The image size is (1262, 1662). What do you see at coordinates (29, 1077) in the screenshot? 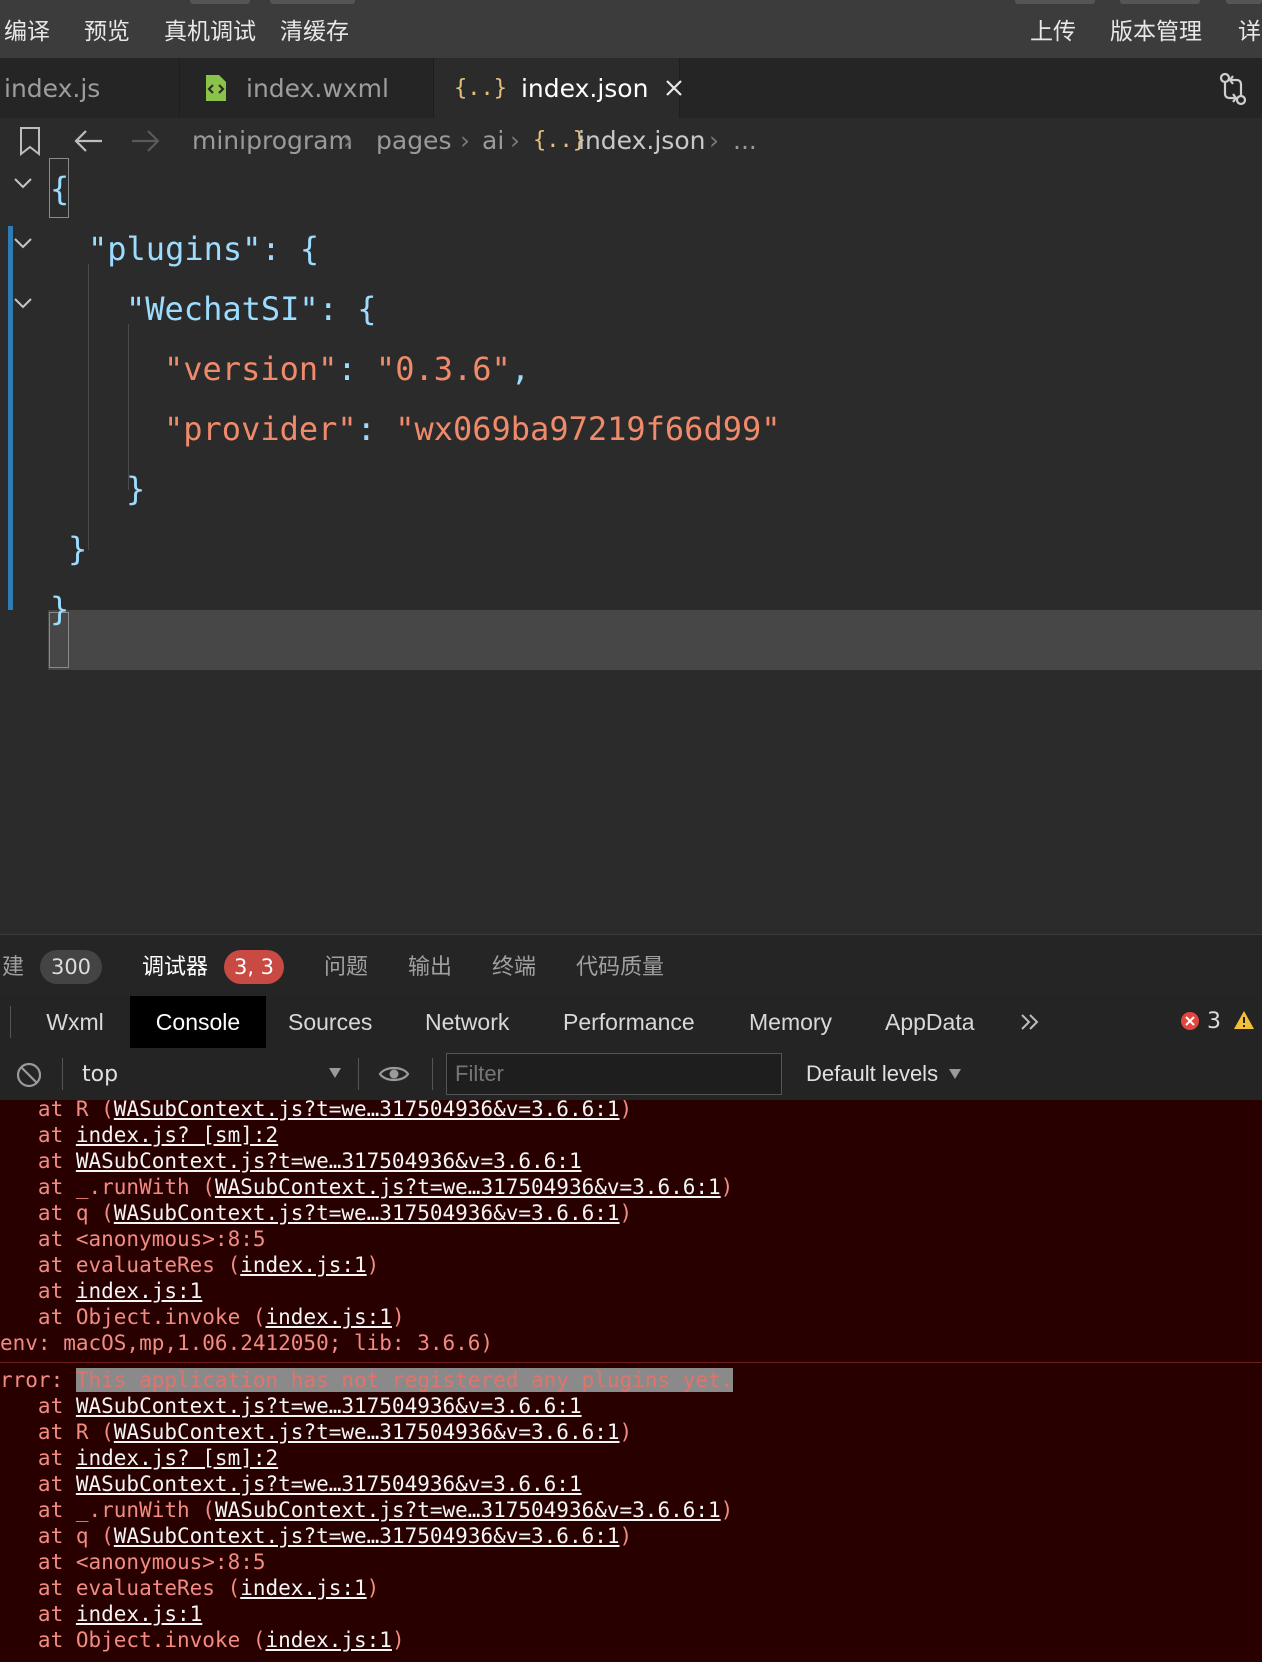
I see `clear-console-icon` at bounding box center [29, 1077].